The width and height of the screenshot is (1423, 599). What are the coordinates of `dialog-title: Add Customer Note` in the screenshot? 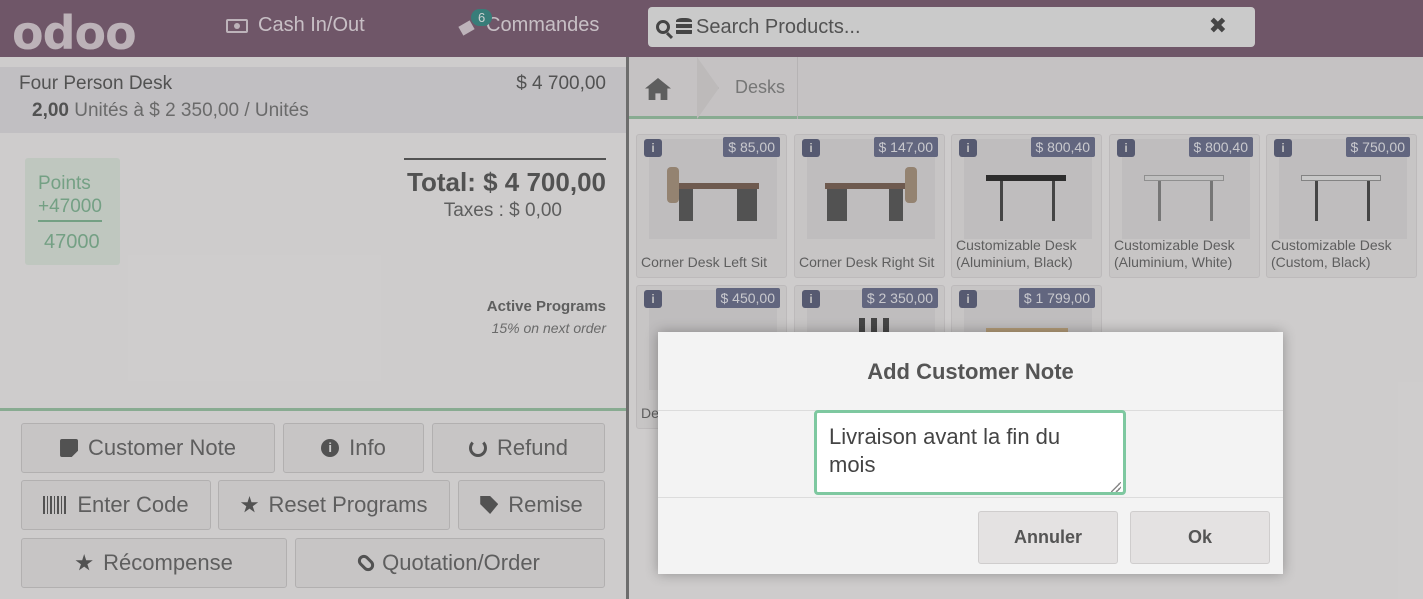 It's located at (970, 371).